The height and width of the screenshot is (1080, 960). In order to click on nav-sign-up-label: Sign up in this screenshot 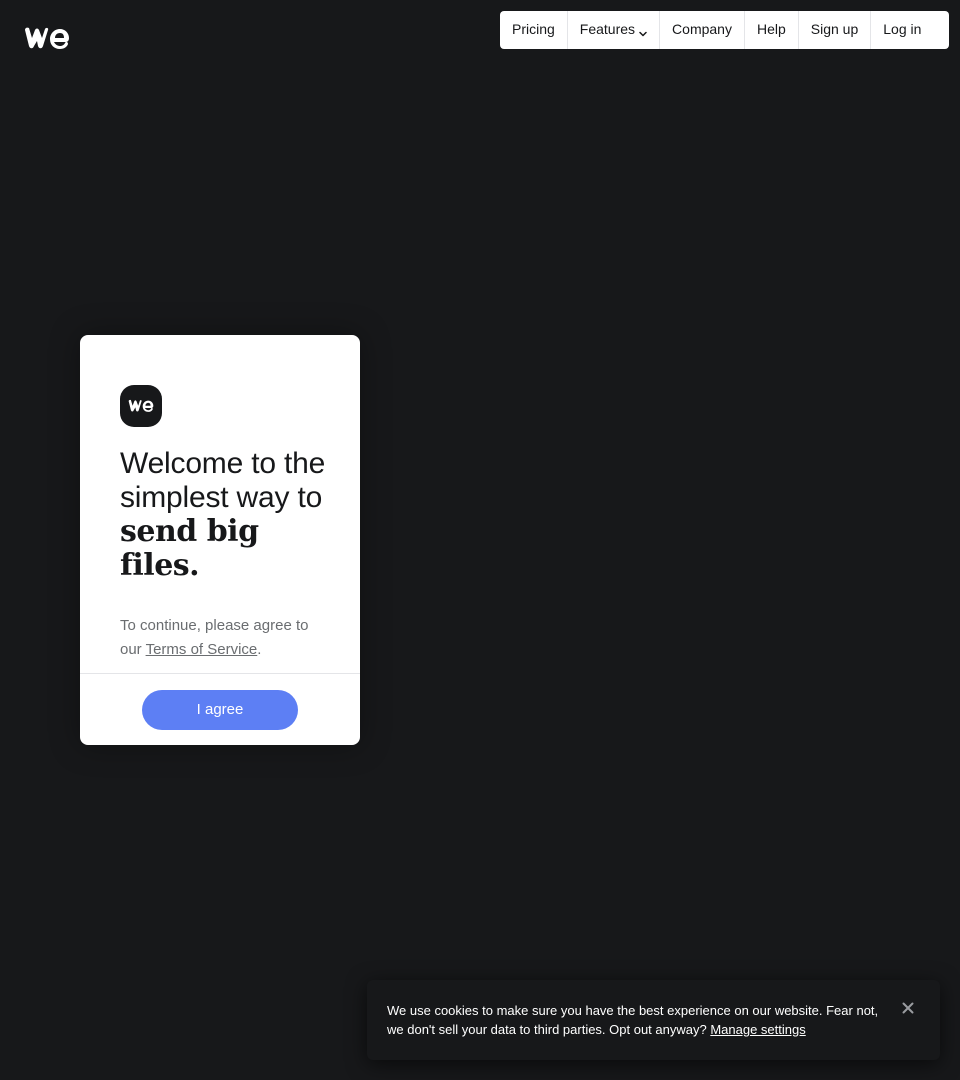, I will do `click(834, 28)`.